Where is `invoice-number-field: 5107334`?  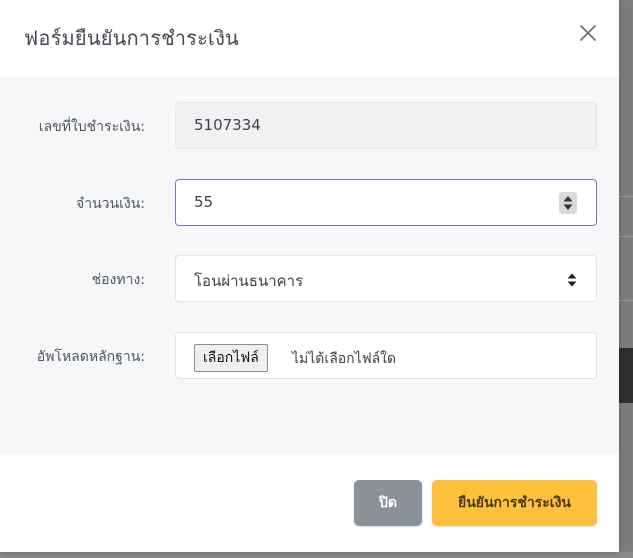 invoice-number-field: 5107334 is located at coordinates (386, 125).